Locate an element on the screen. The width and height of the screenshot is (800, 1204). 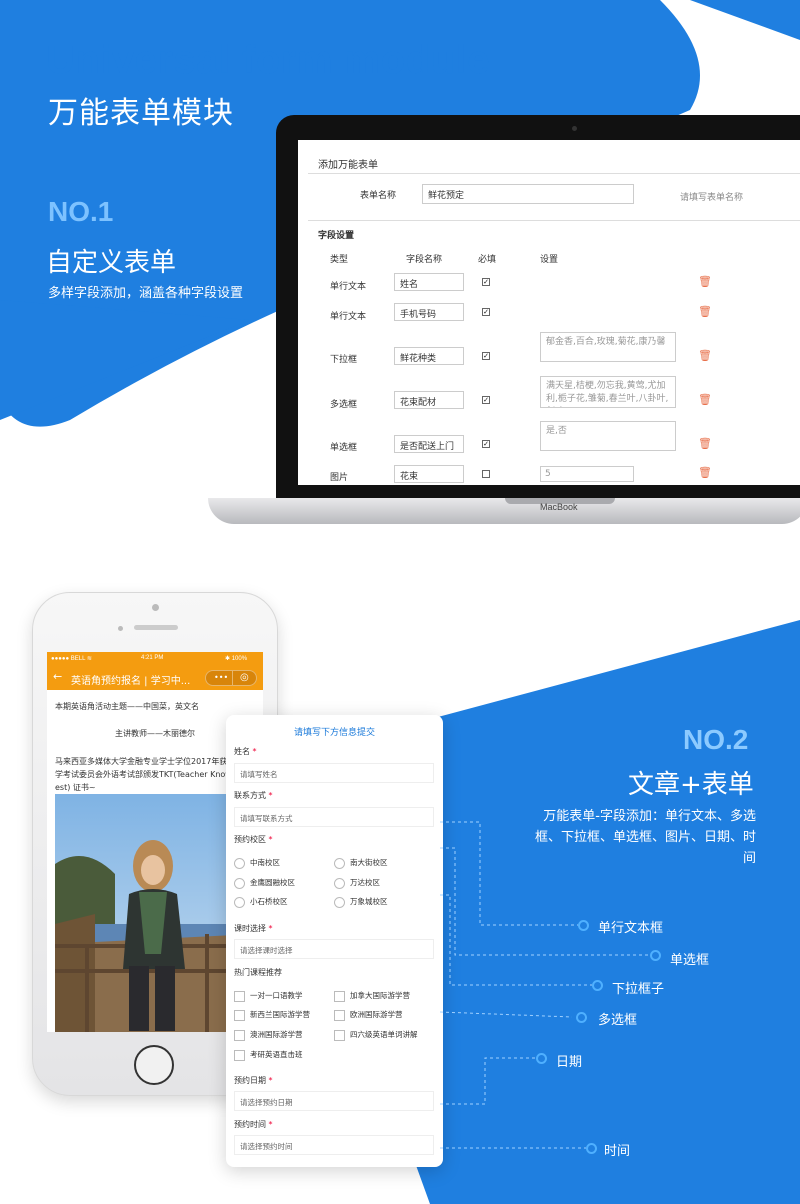
callout-dropdown: 下拉框子 is located at coordinates (638, 989).